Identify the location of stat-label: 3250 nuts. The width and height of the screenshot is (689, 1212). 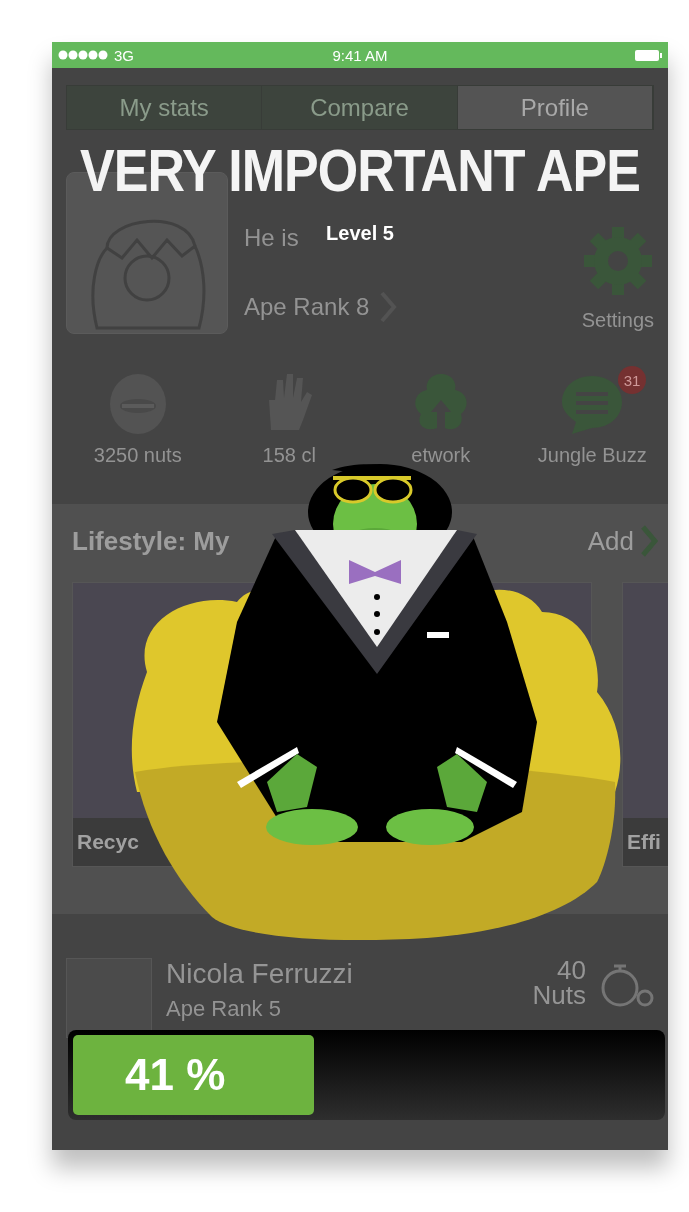
(137, 455).